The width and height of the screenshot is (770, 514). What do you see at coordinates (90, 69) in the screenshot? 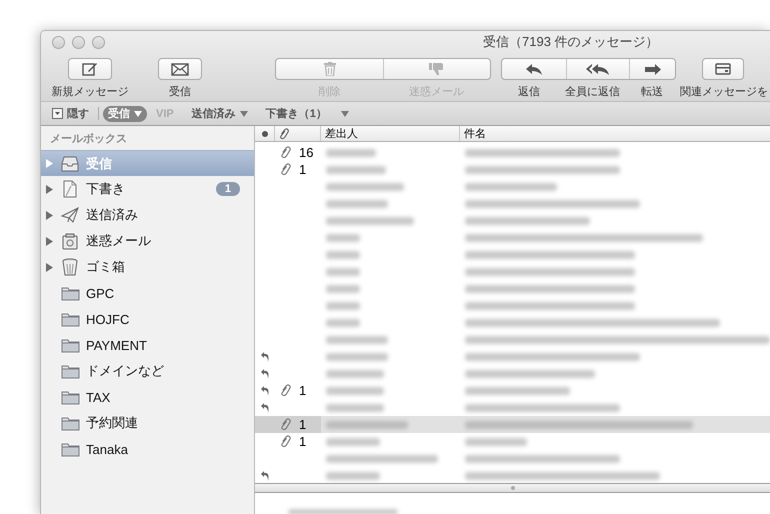
I see `compose-icon` at bounding box center [90, 69].